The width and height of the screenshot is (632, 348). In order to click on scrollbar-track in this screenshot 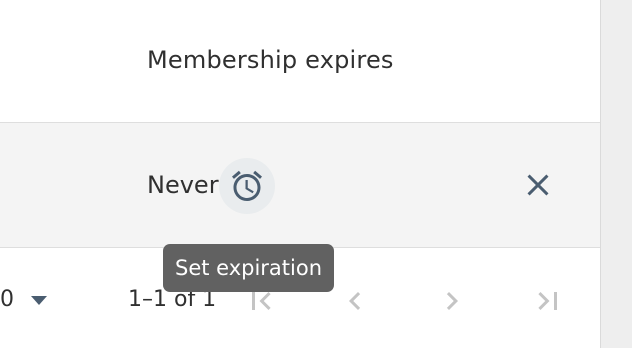, I will do `click(616, 174)`.